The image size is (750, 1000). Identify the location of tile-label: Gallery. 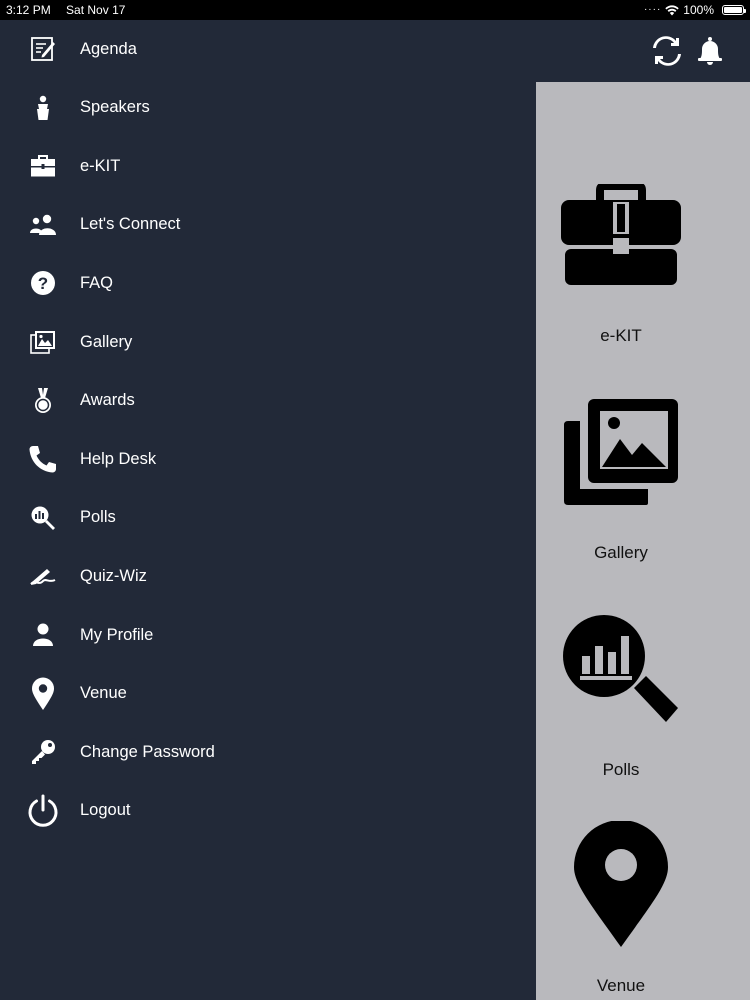
(621, 552).